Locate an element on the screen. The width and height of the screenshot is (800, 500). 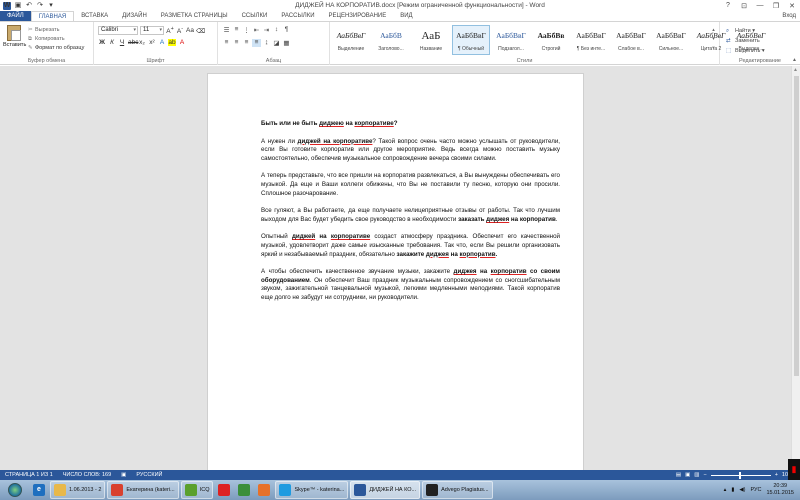
collapse-ribbon-icon: ▲ is located at coordinates (794, 60).